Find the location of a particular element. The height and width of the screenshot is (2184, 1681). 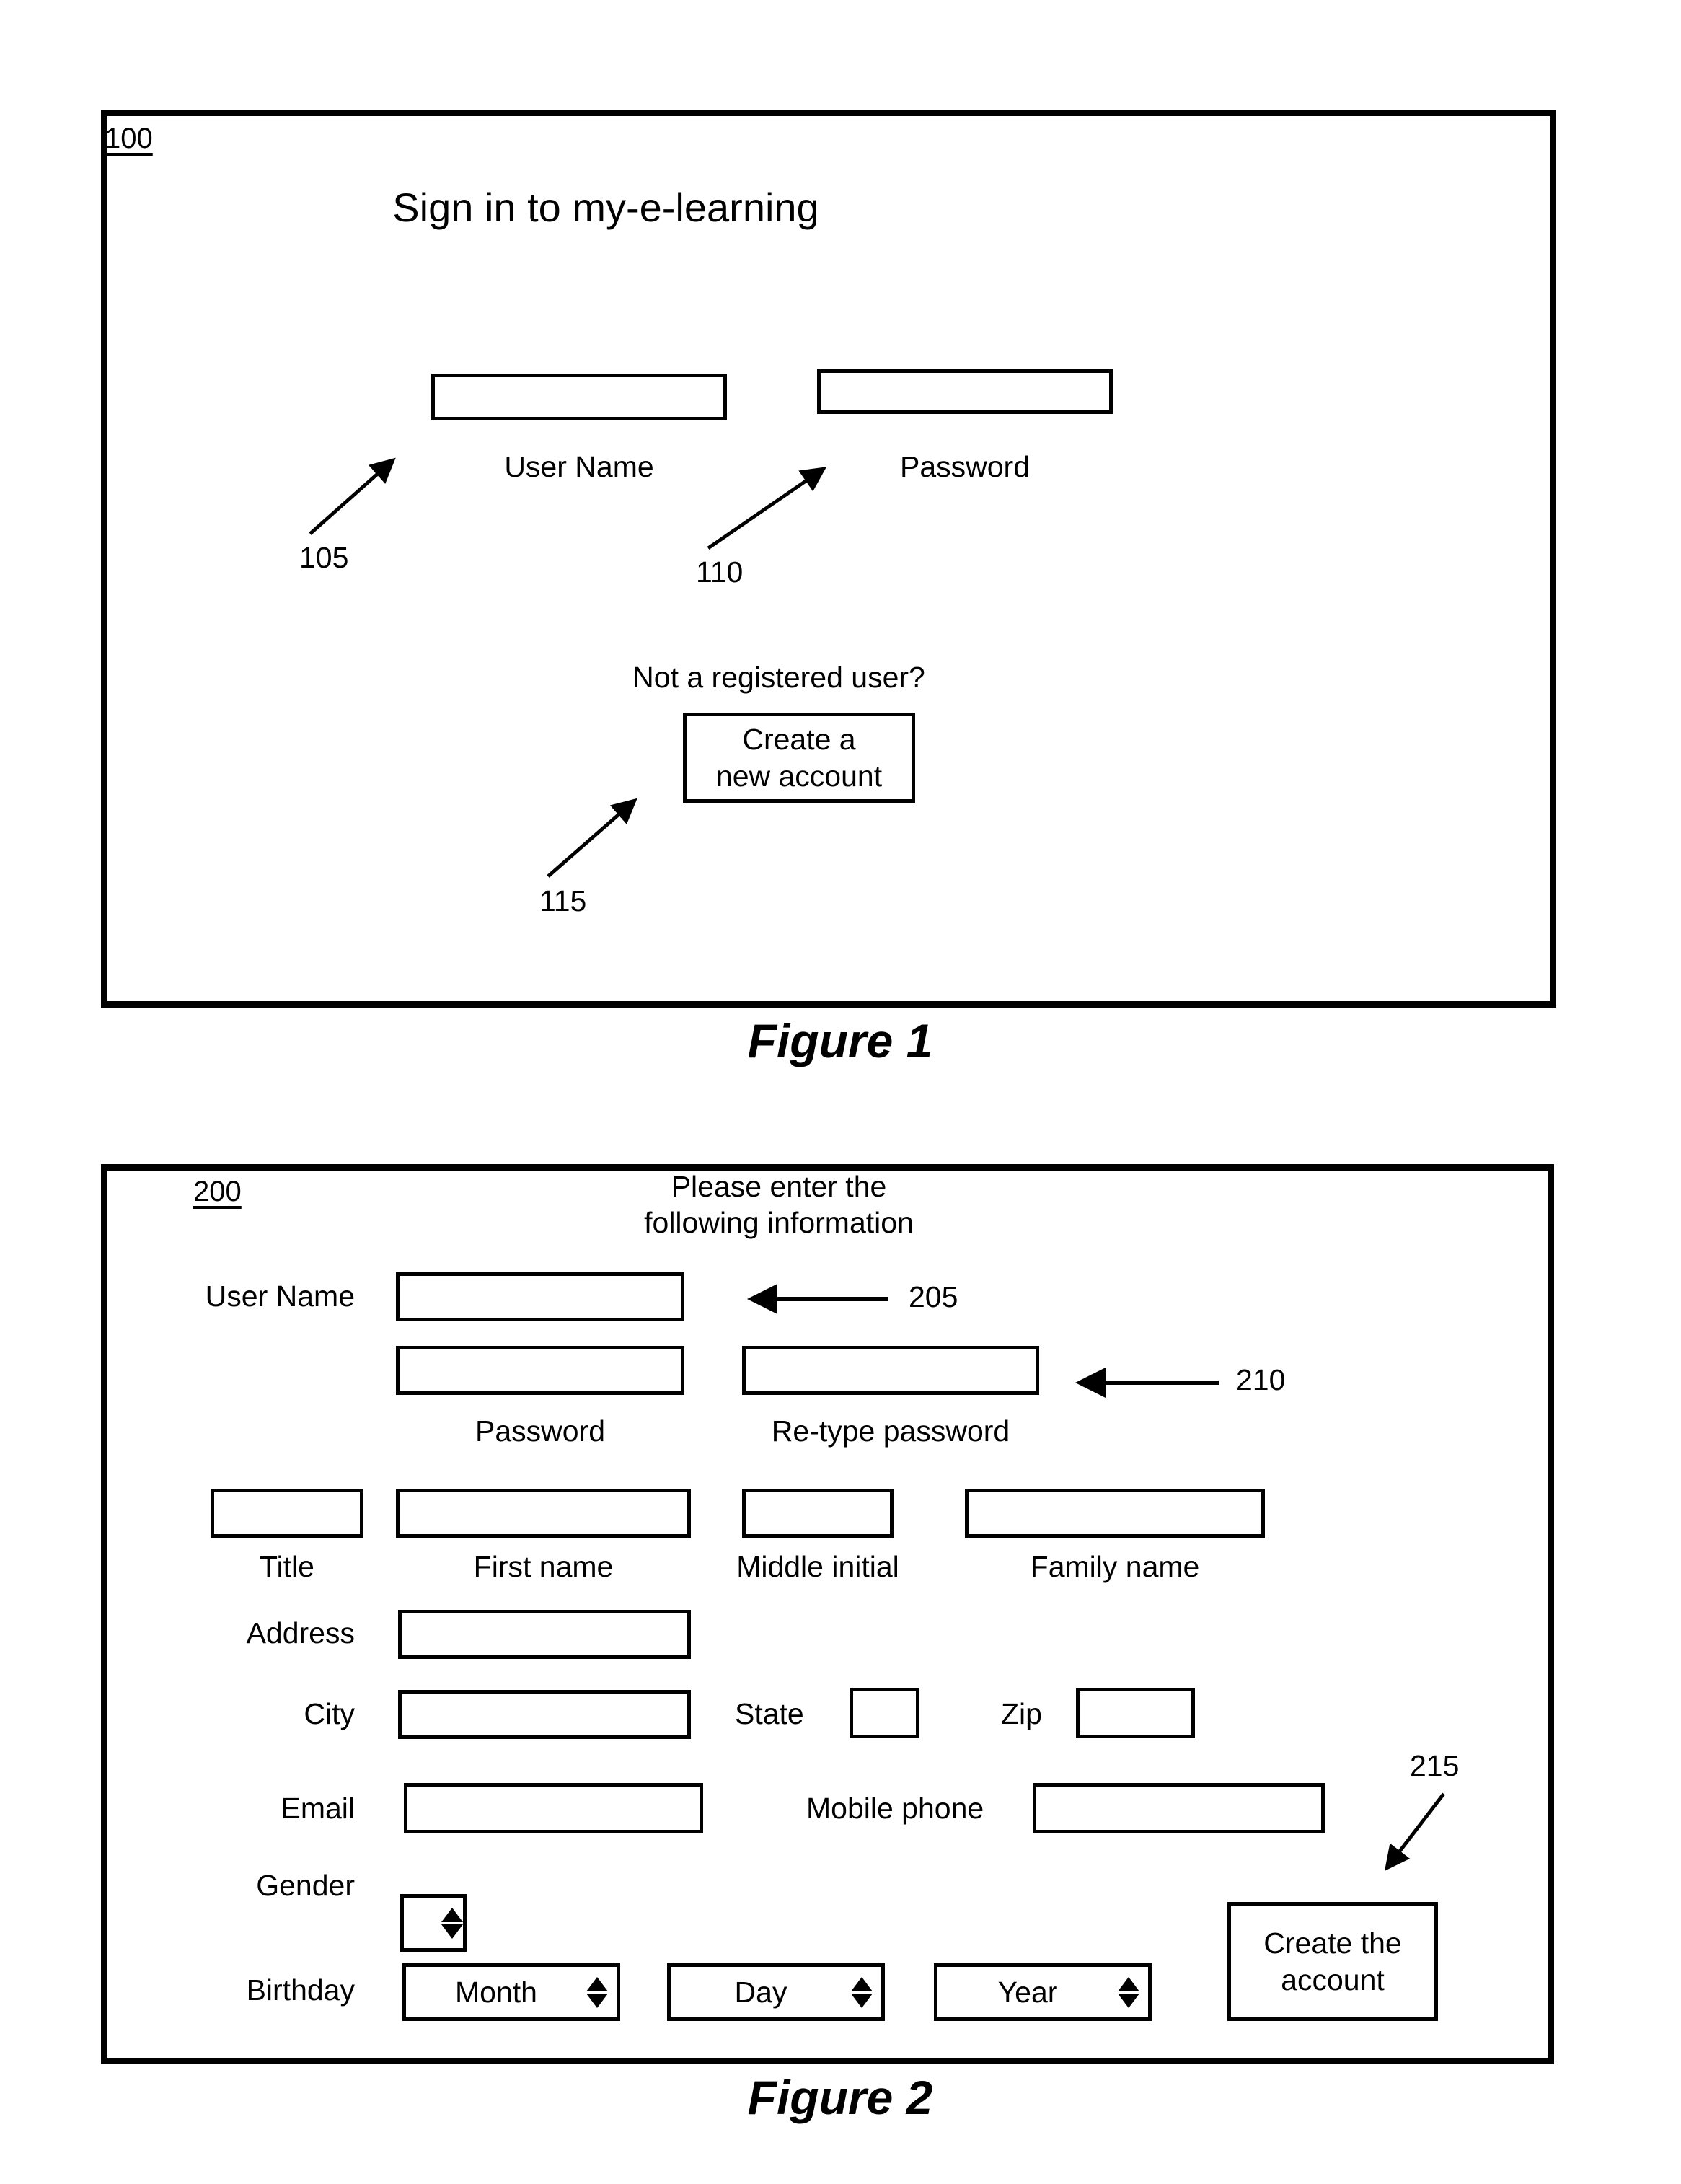

f2-mobile-phone-field is located at coordinates (1179, 1808).